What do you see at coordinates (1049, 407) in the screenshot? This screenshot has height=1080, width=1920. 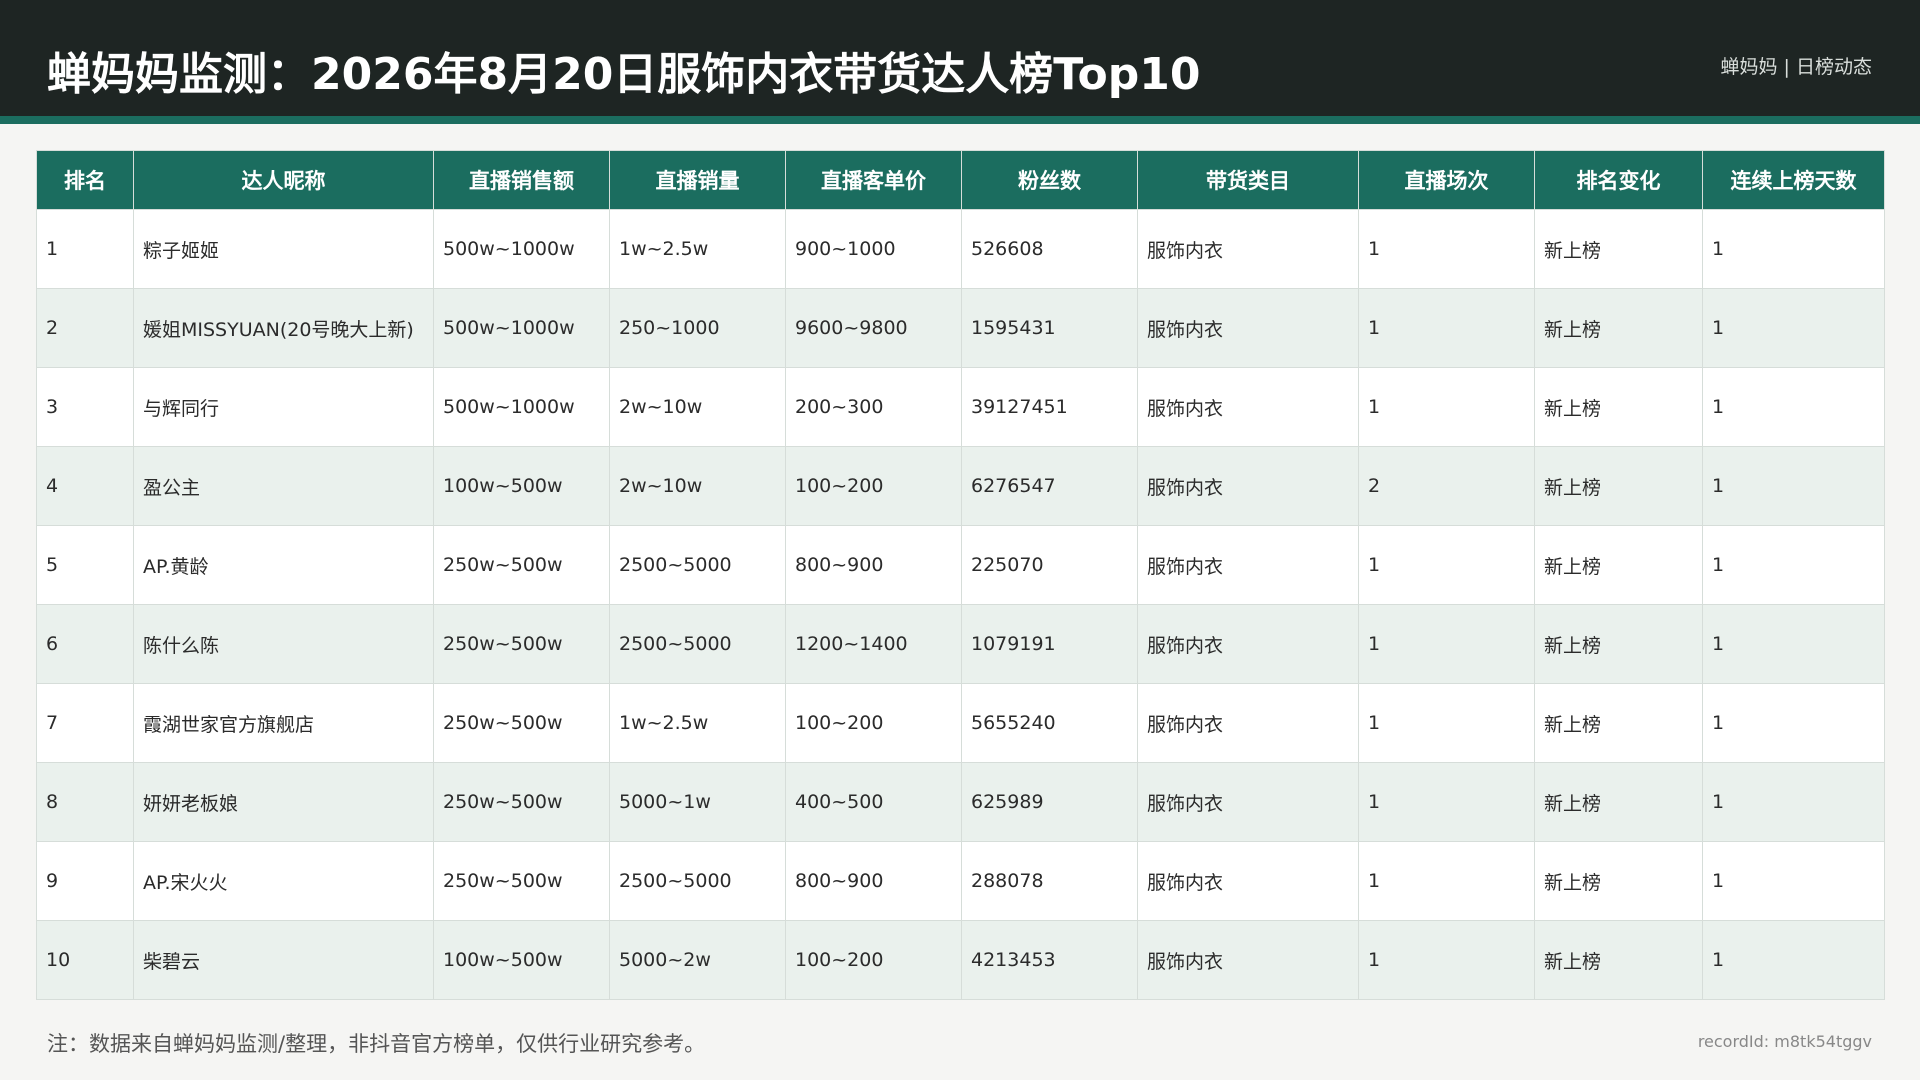 I see `table-cell: 39127451` at bounding box center [1049, 407].